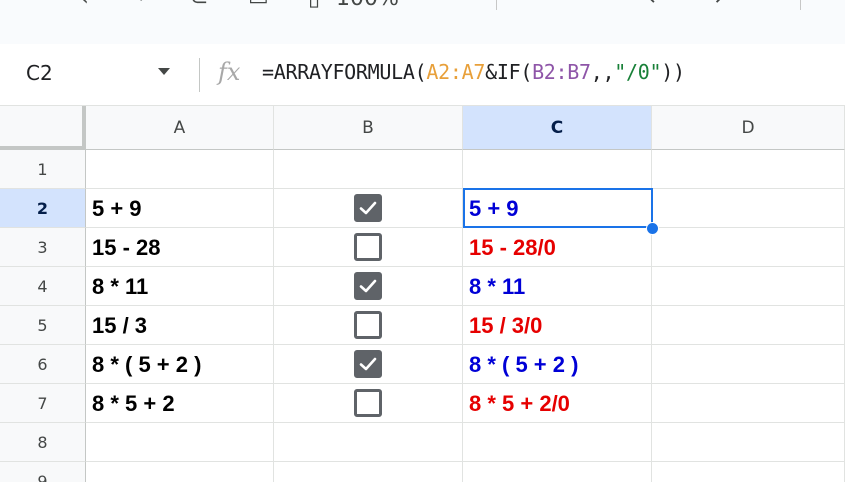 This screenshot has height=482, width=845. Describe the element at coordinates (367, 5) in the screenshot. I see `zoom-select: 100%` at that location.